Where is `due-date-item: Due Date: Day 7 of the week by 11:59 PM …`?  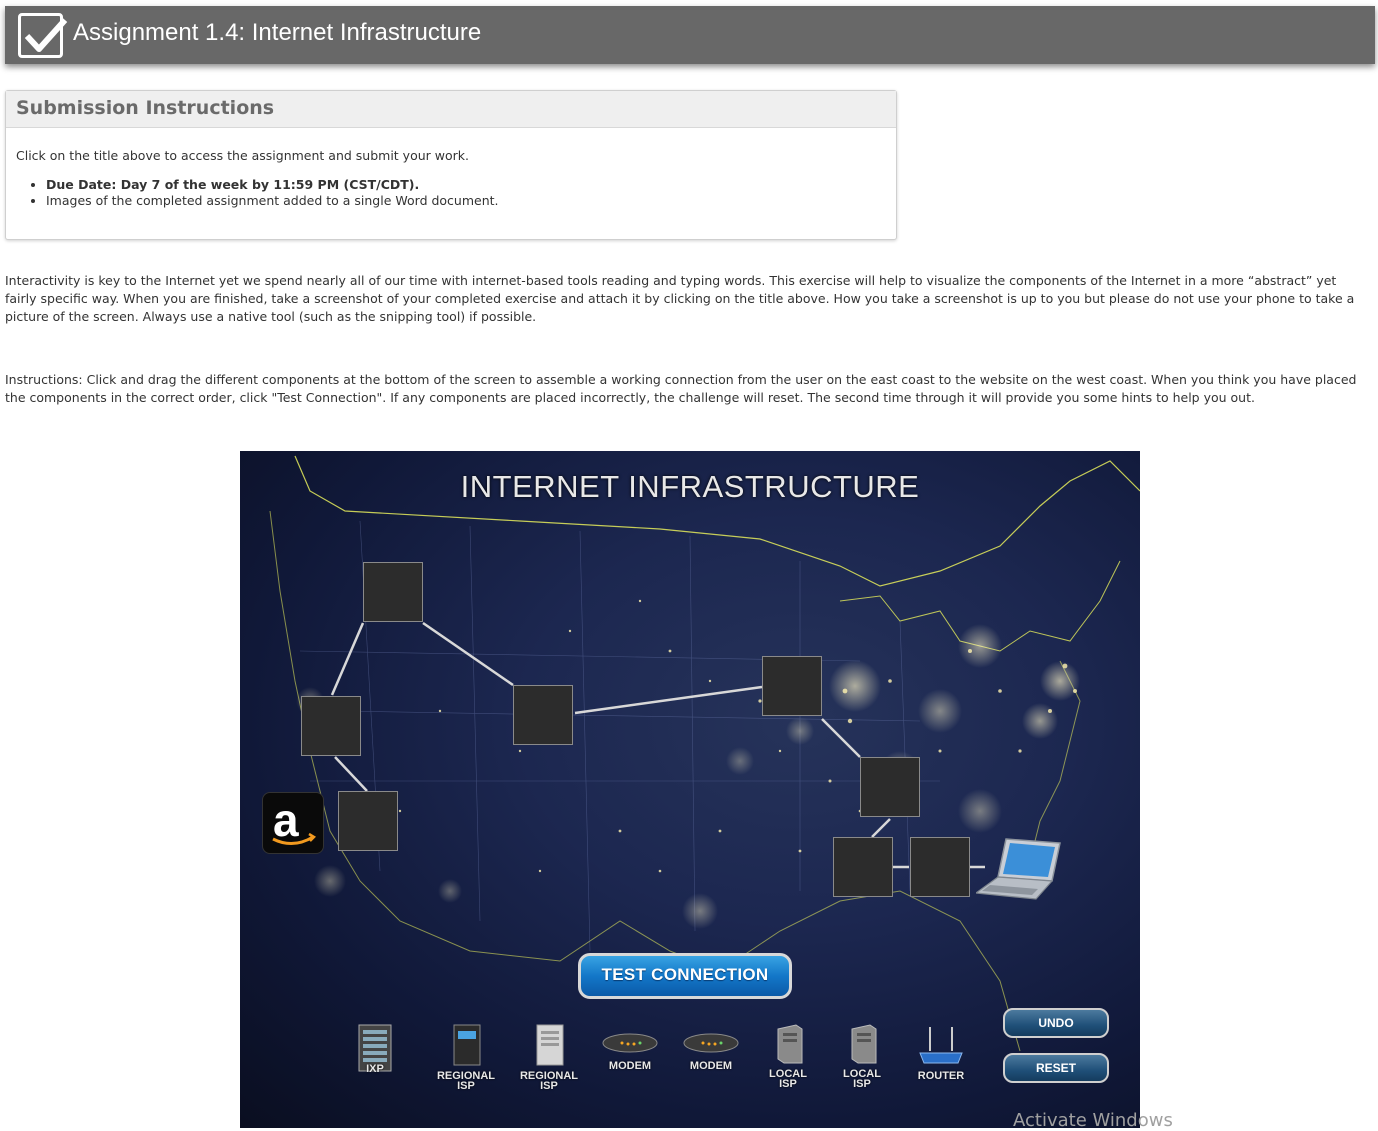 due-date-item: Due Date: Day 7 of the week by 11:59 PM … is located at coordinates (466, 184).